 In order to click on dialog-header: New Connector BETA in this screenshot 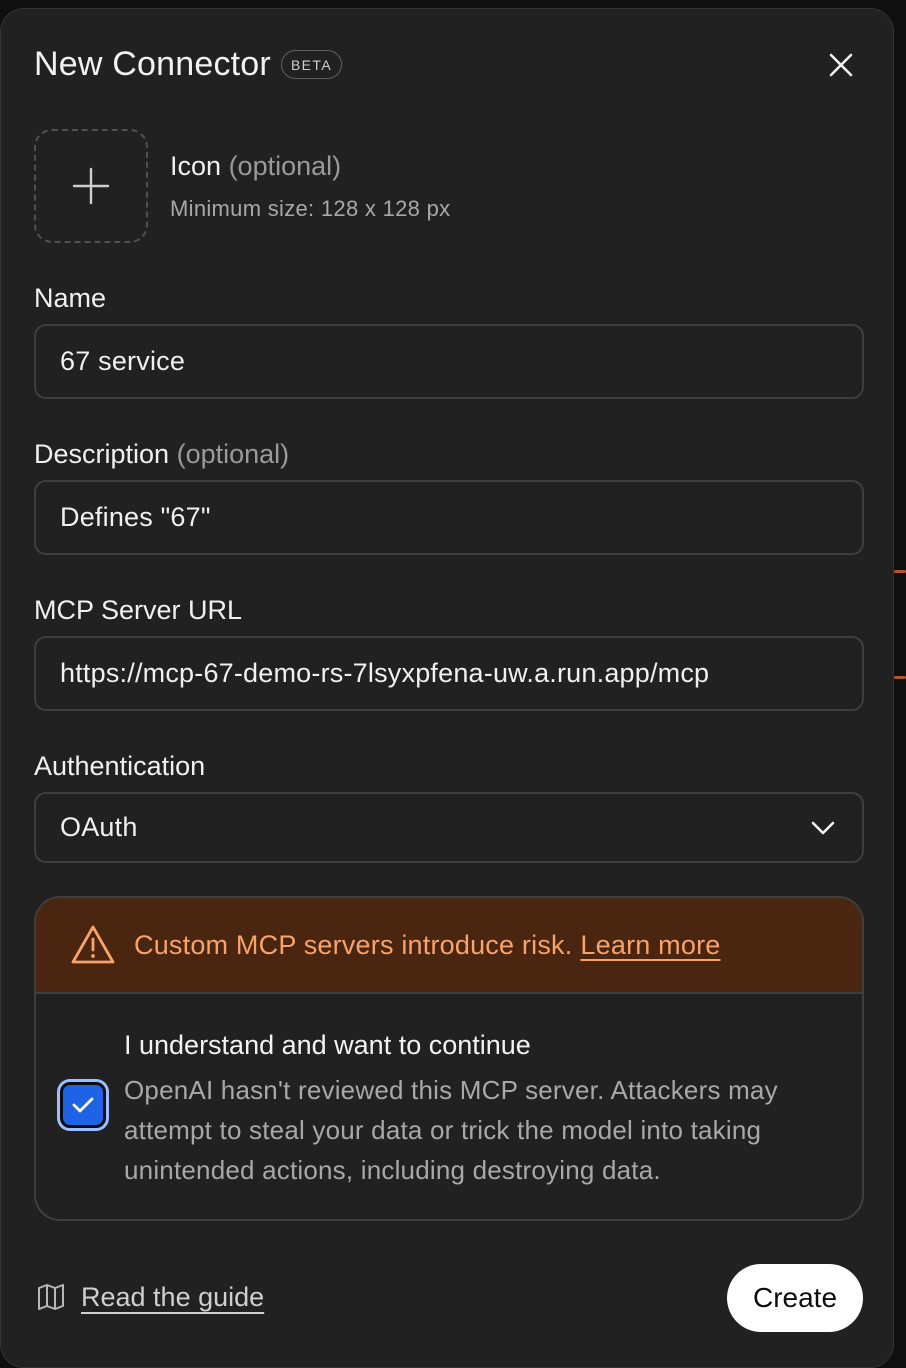, I will do `click(188, 64)`.